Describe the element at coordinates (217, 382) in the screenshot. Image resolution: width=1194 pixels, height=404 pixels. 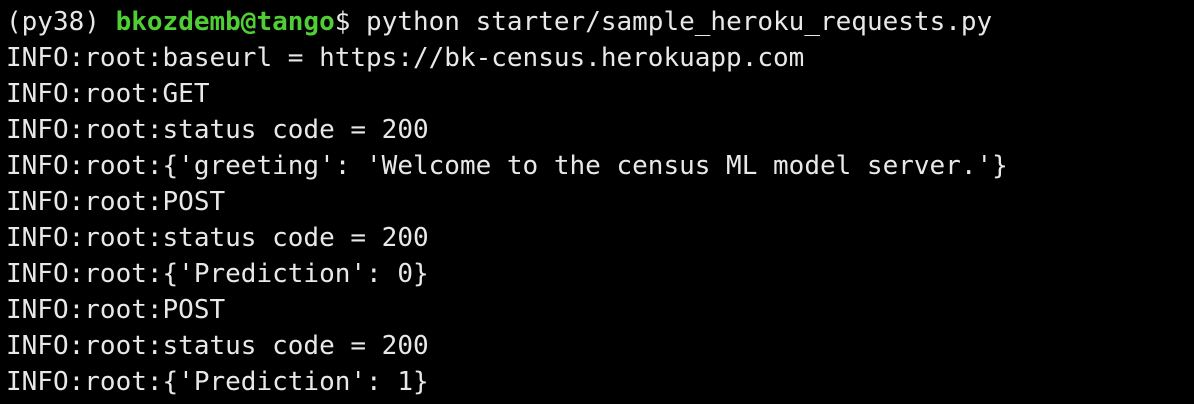
I see `output-line: INFO:root:{'Prediction': 1}` at that location.